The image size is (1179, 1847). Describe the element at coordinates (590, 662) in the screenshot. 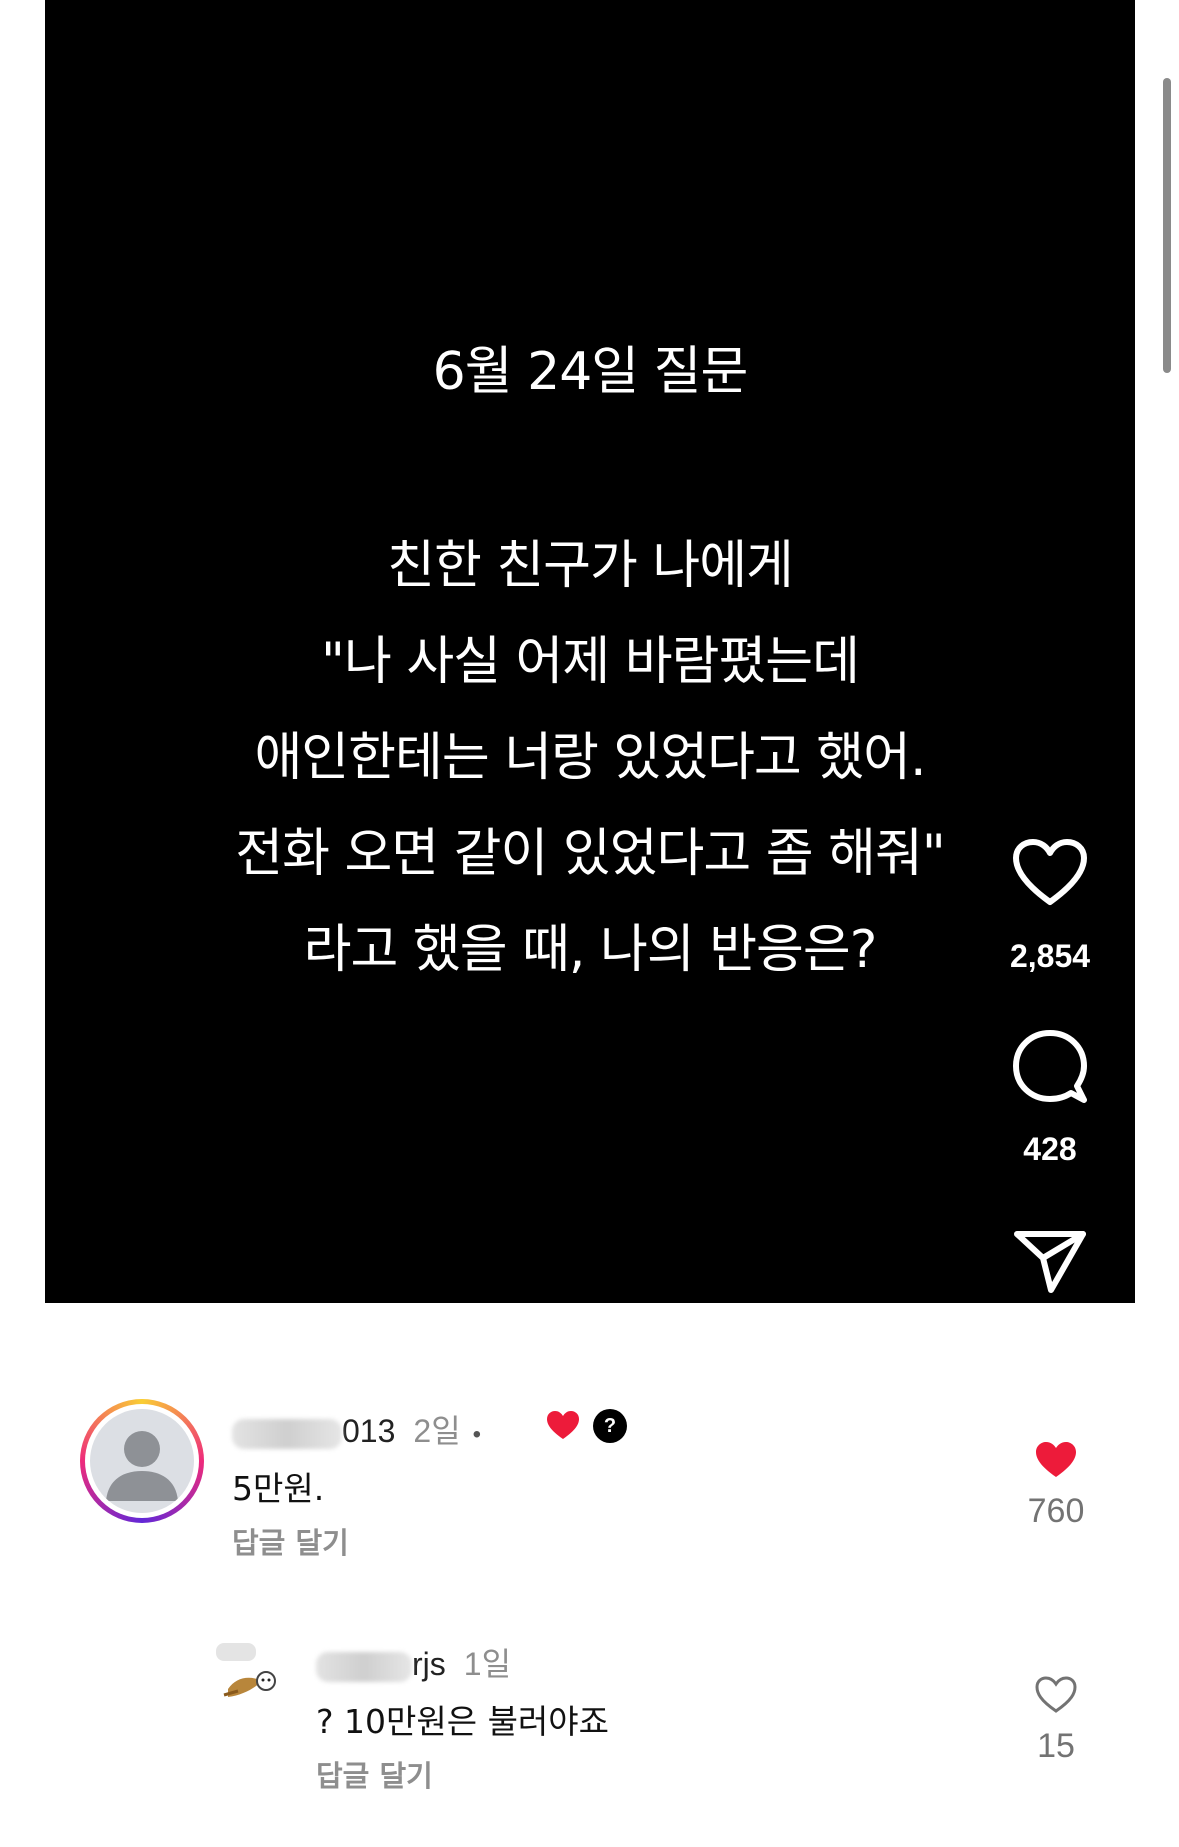

I see `post-text-line: "나 사실 어제 바람폈는데` at that location.